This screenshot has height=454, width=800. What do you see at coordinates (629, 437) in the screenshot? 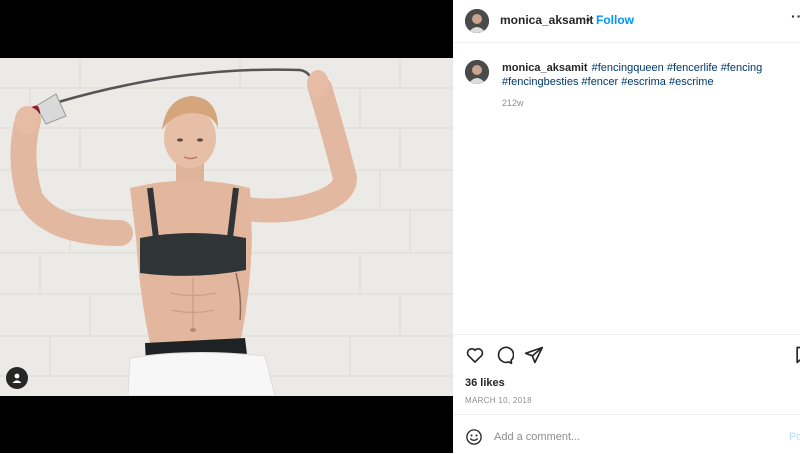
I see `comment-input` at bounding box center [629, 437].